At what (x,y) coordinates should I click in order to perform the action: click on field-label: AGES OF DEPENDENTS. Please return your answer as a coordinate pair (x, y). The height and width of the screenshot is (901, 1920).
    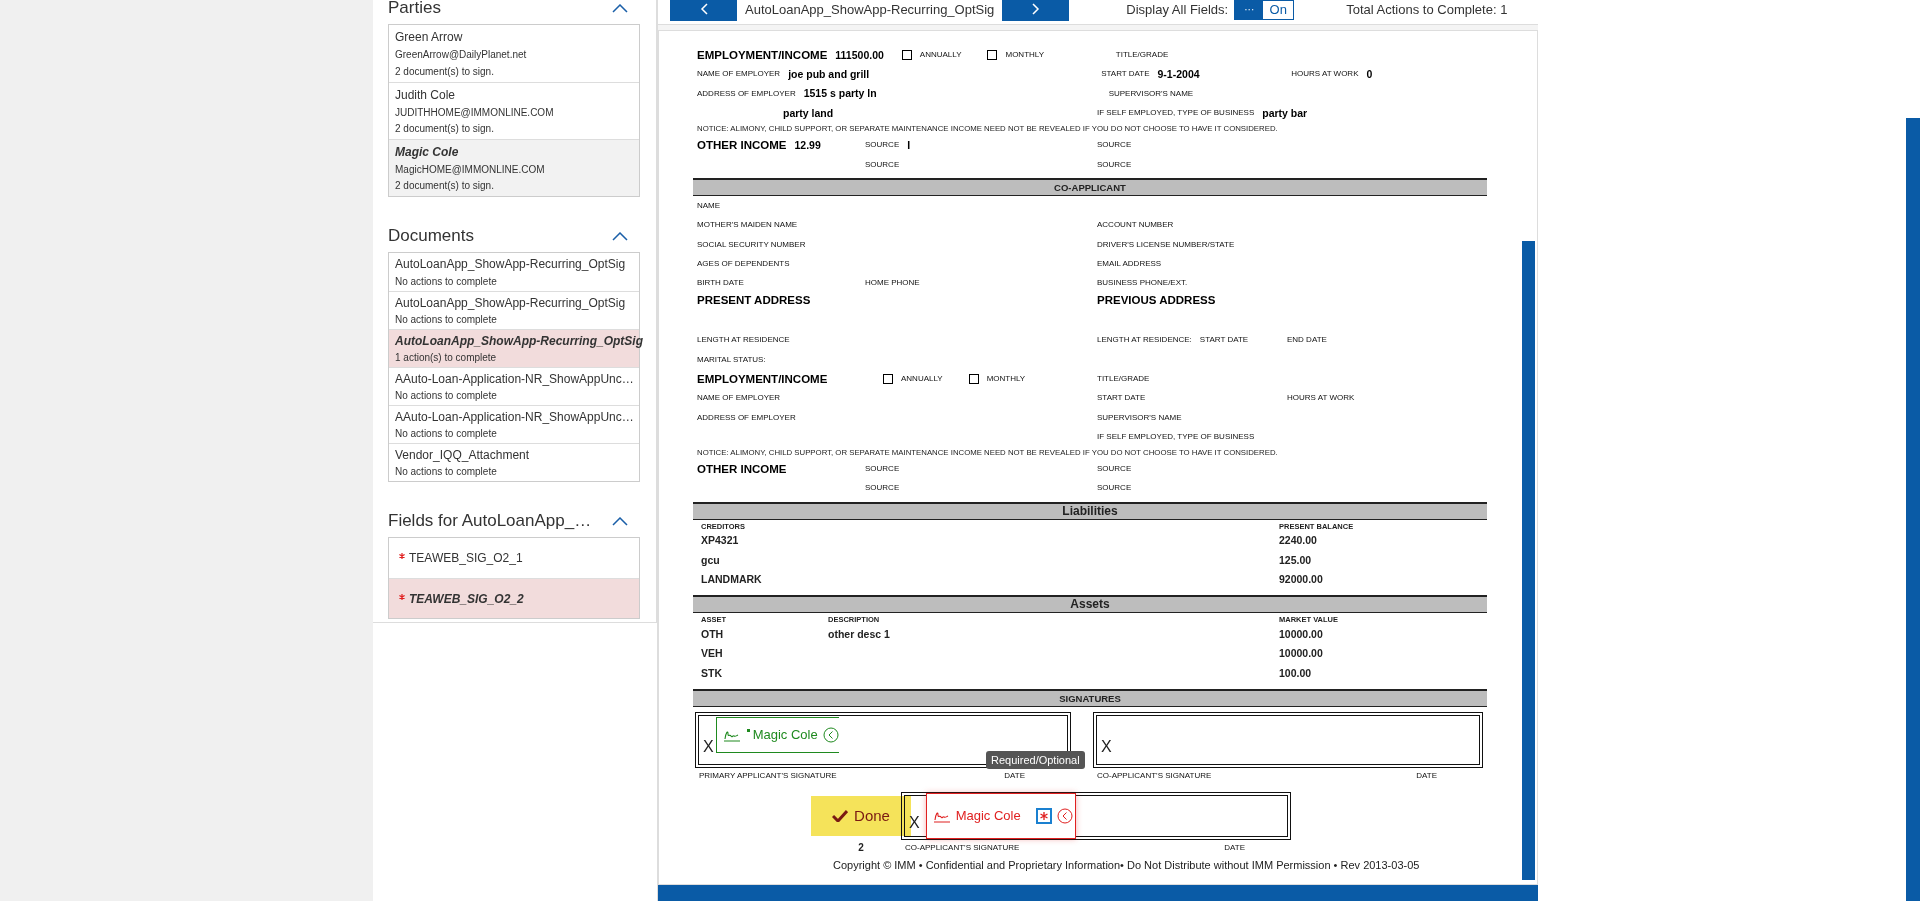
    Looking at the image, I should click on (743, 263).